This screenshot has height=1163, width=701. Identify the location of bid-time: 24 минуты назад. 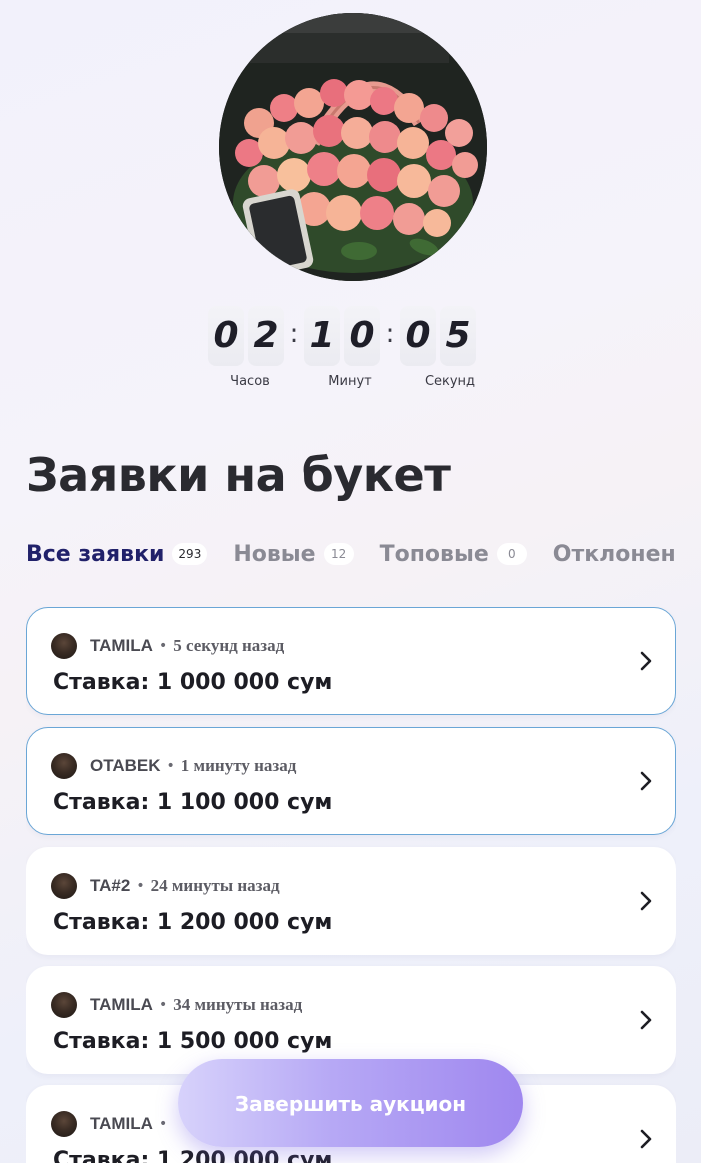
(215, 885).